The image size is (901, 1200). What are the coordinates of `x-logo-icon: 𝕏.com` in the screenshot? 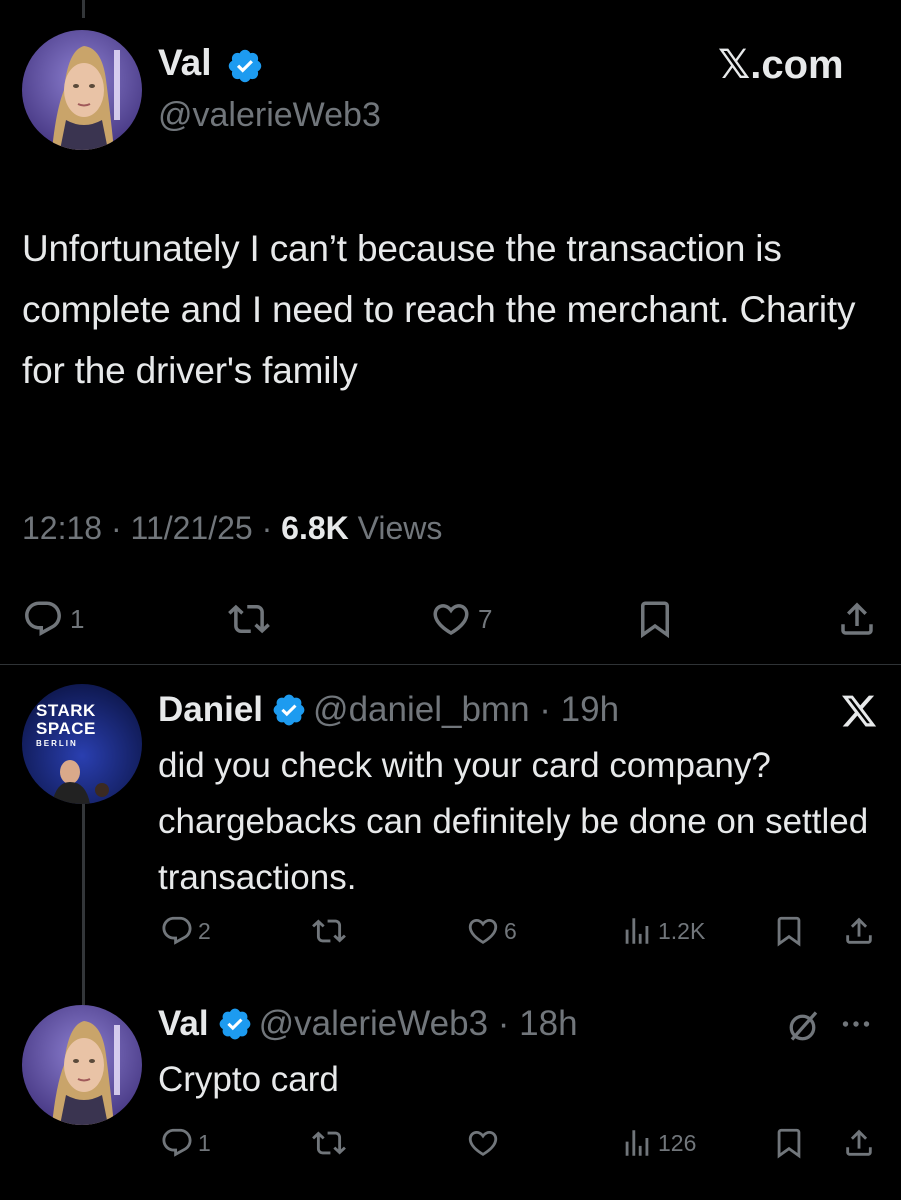 It's located at (781, 65).